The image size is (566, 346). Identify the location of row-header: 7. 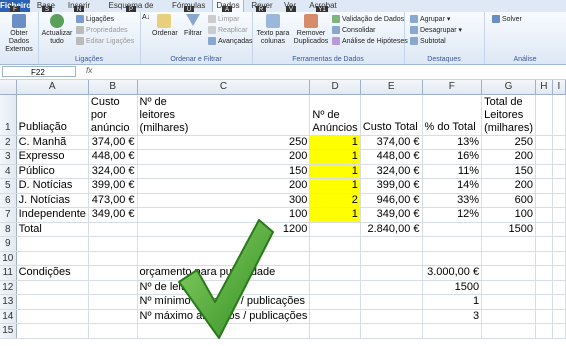
(8, 215).